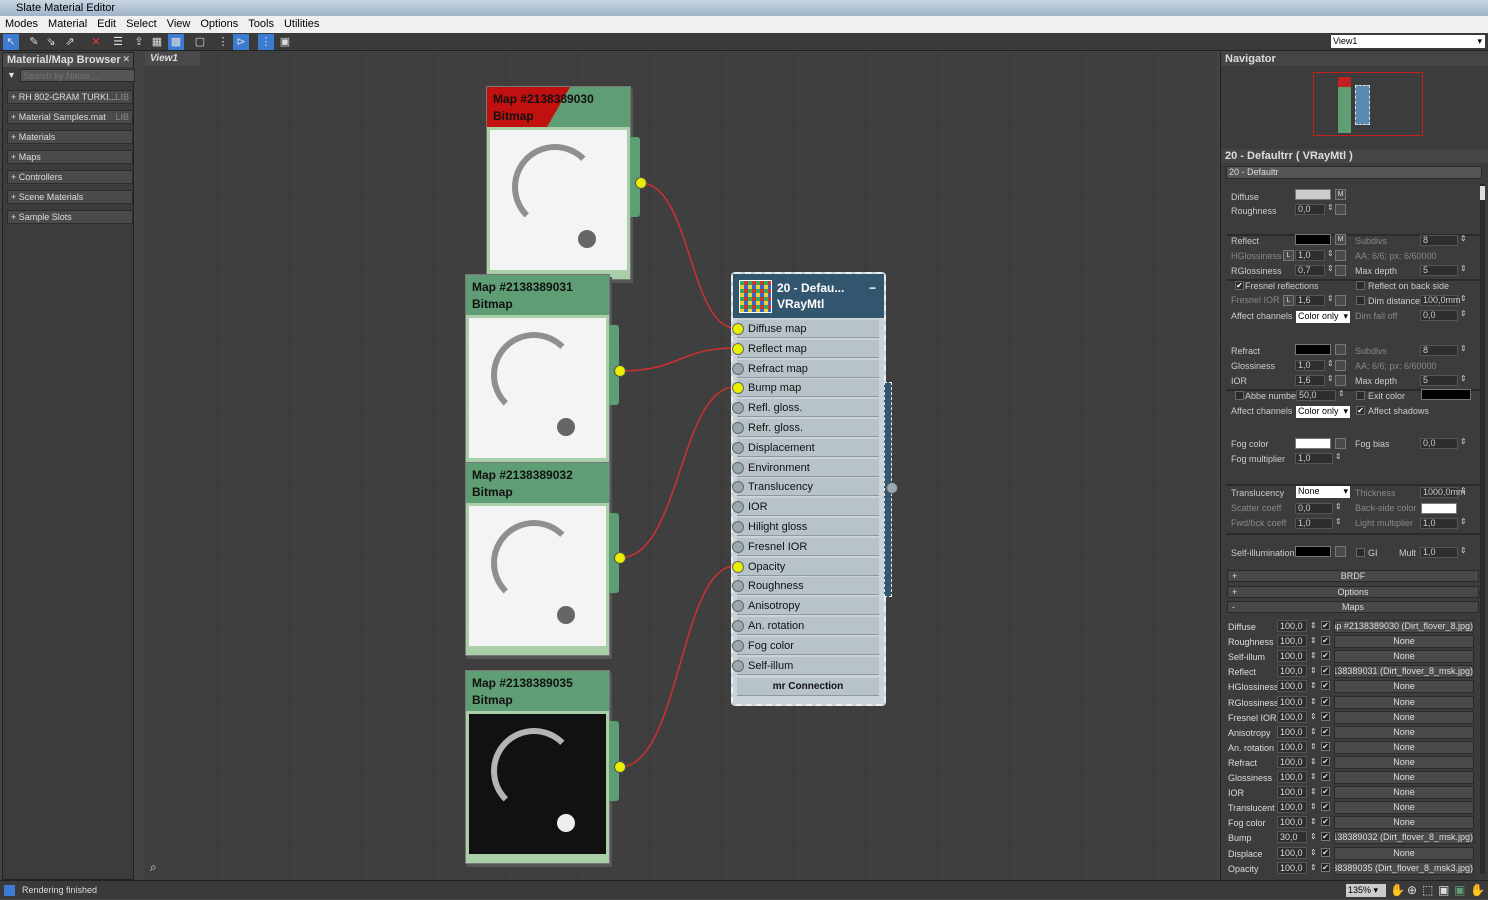 Image resolution: width=1488 pixels, height=900 pixels. I want to click on menu-tools: Tools, so click(261, 24).